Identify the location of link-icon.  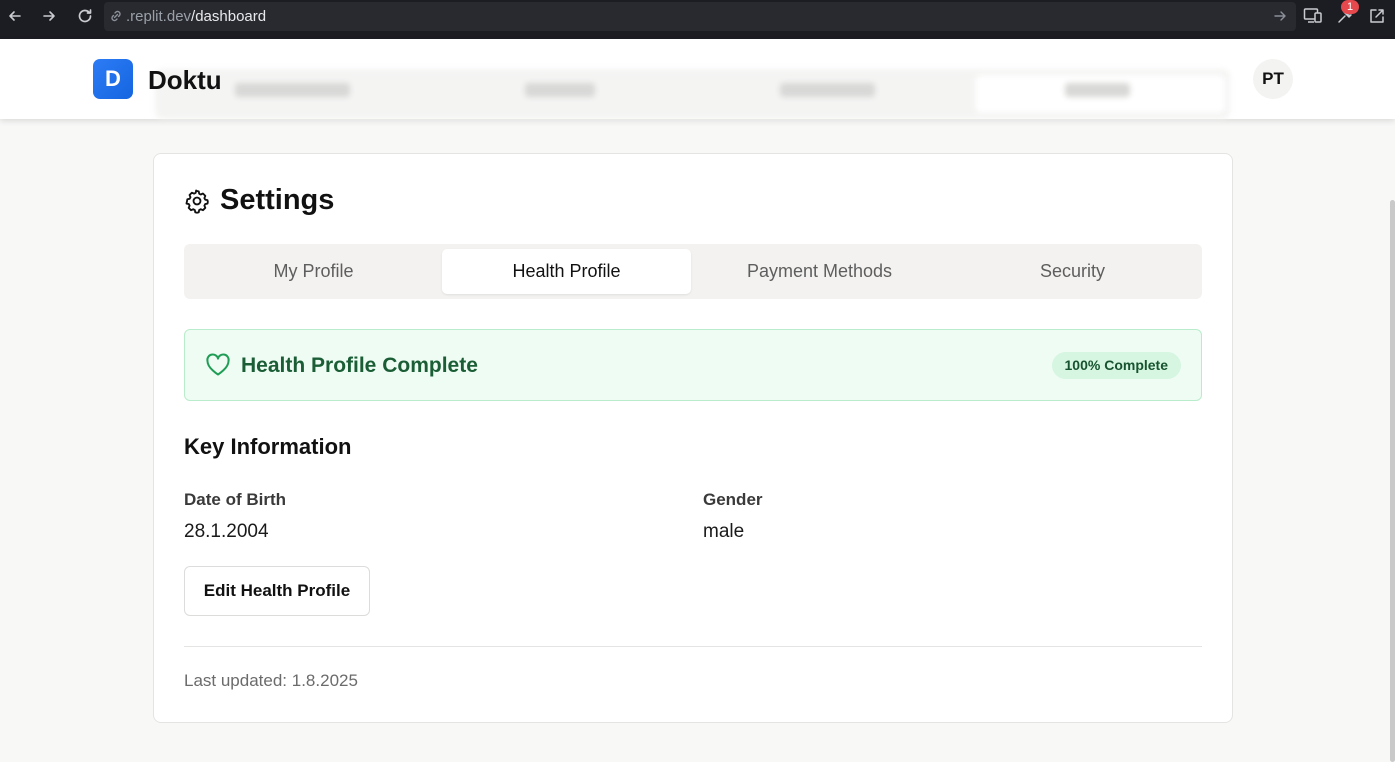
(116, 16).